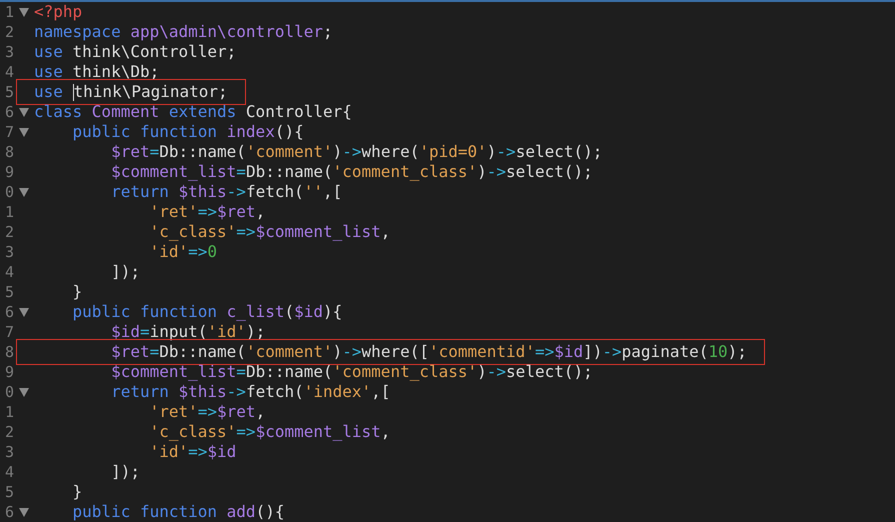  Describe the element at coordinates (97, 72) in the screenshot. I see `code-line: use think\Db;` at that location.